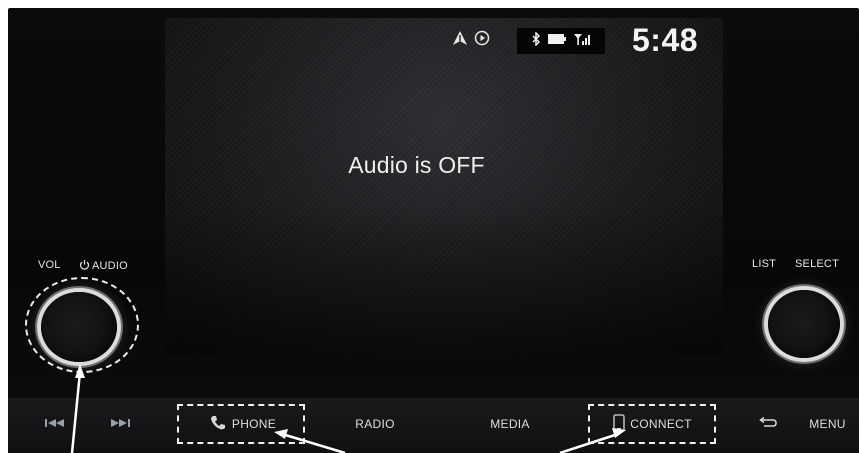  I want to click on callout-arrowhead-knob, so click(80, 371).